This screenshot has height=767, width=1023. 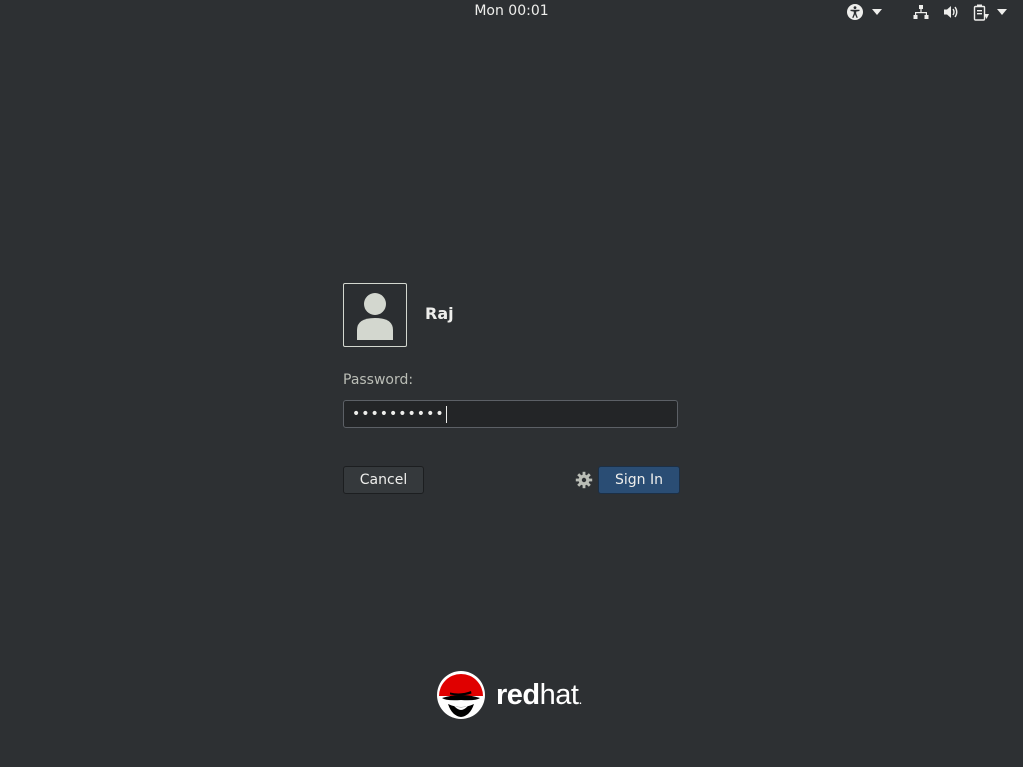 I want to click on password-input: ••••••••••, so click(x=510, y=414).